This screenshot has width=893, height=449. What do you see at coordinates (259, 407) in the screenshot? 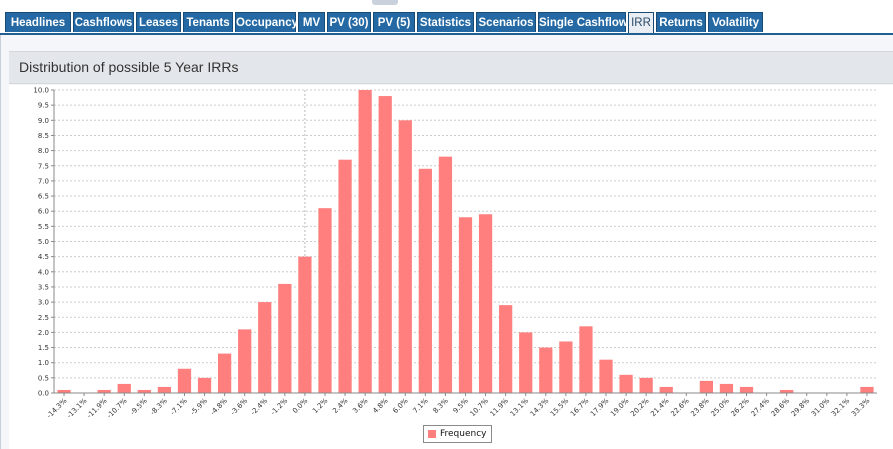
I see `x-tick-label: -2.4%` at bounding box center [259, 407].